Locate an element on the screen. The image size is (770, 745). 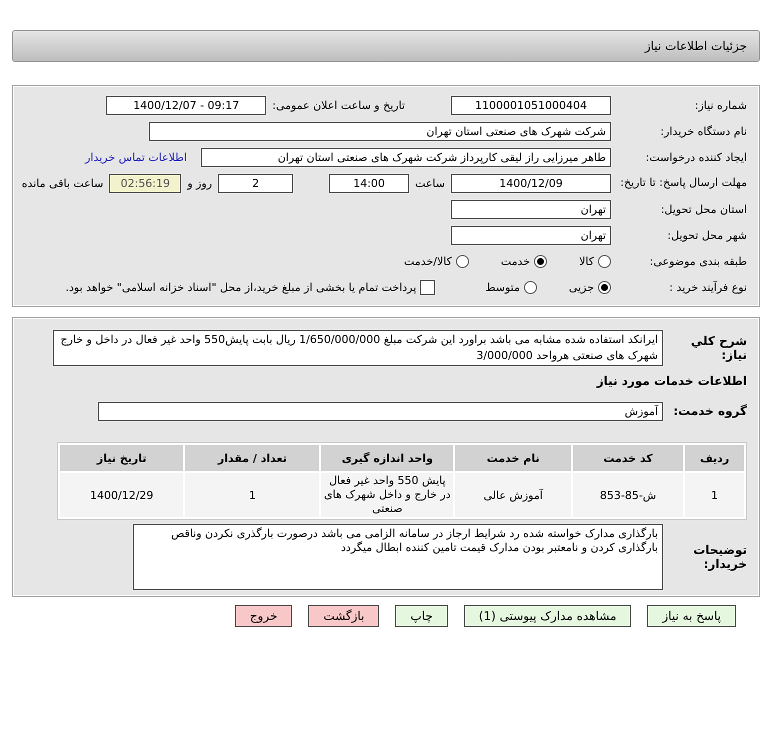
field-label: مهلت ارسال پاسخ: تا تاریخ: is located at coordinates (683, 183).